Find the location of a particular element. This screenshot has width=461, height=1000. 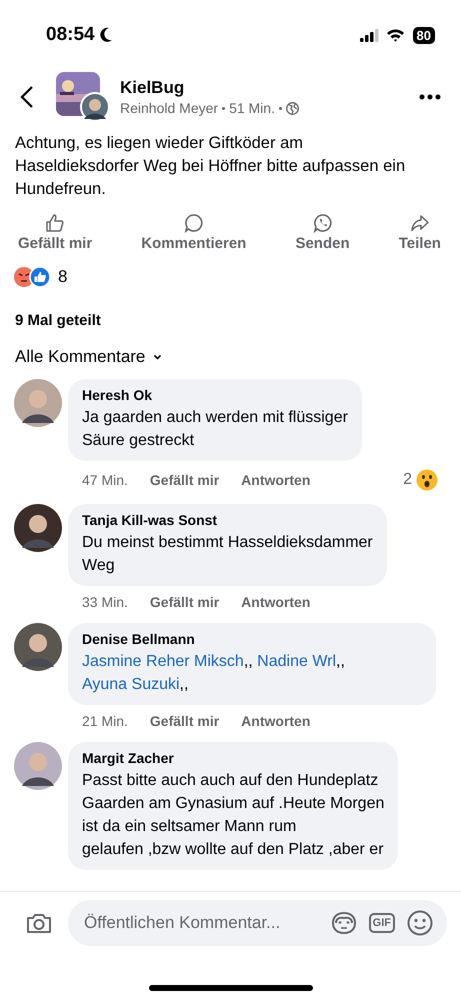

commenter-name: Margit Zacher is located at coordinates (233, 758).